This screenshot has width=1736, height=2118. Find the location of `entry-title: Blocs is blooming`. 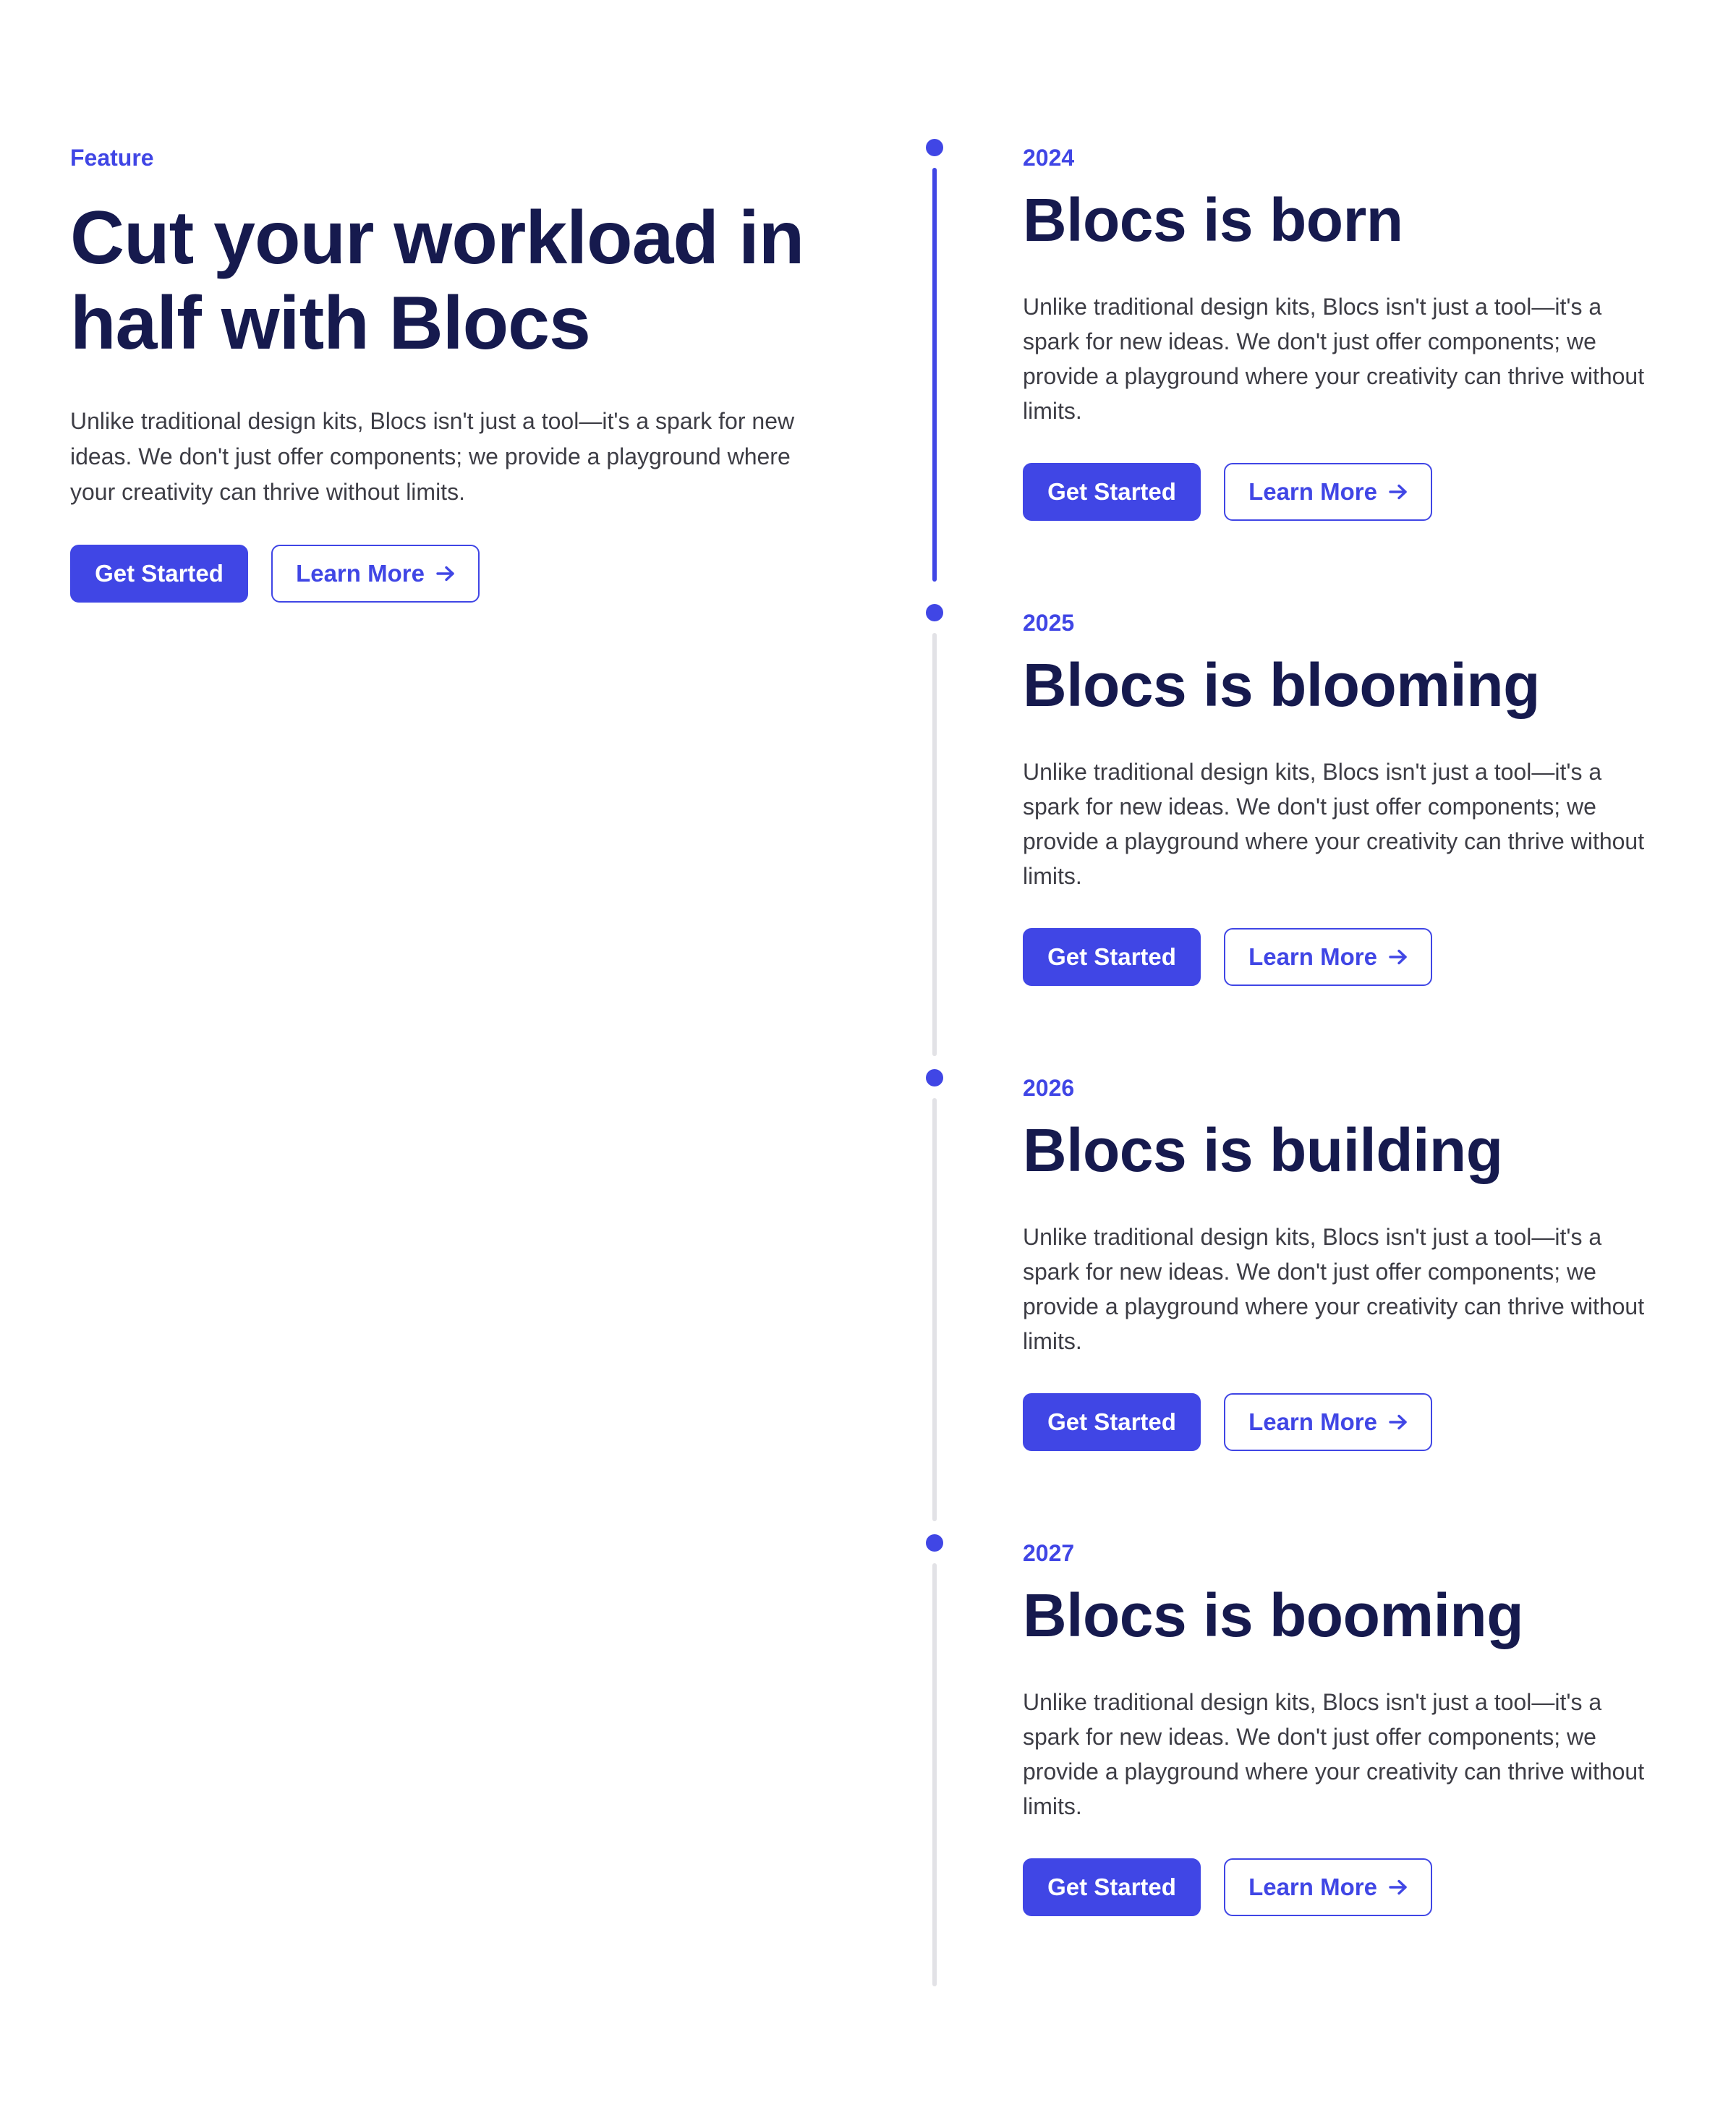

entry-title: Blocs is blooming is located at coordinates (1281, 685).